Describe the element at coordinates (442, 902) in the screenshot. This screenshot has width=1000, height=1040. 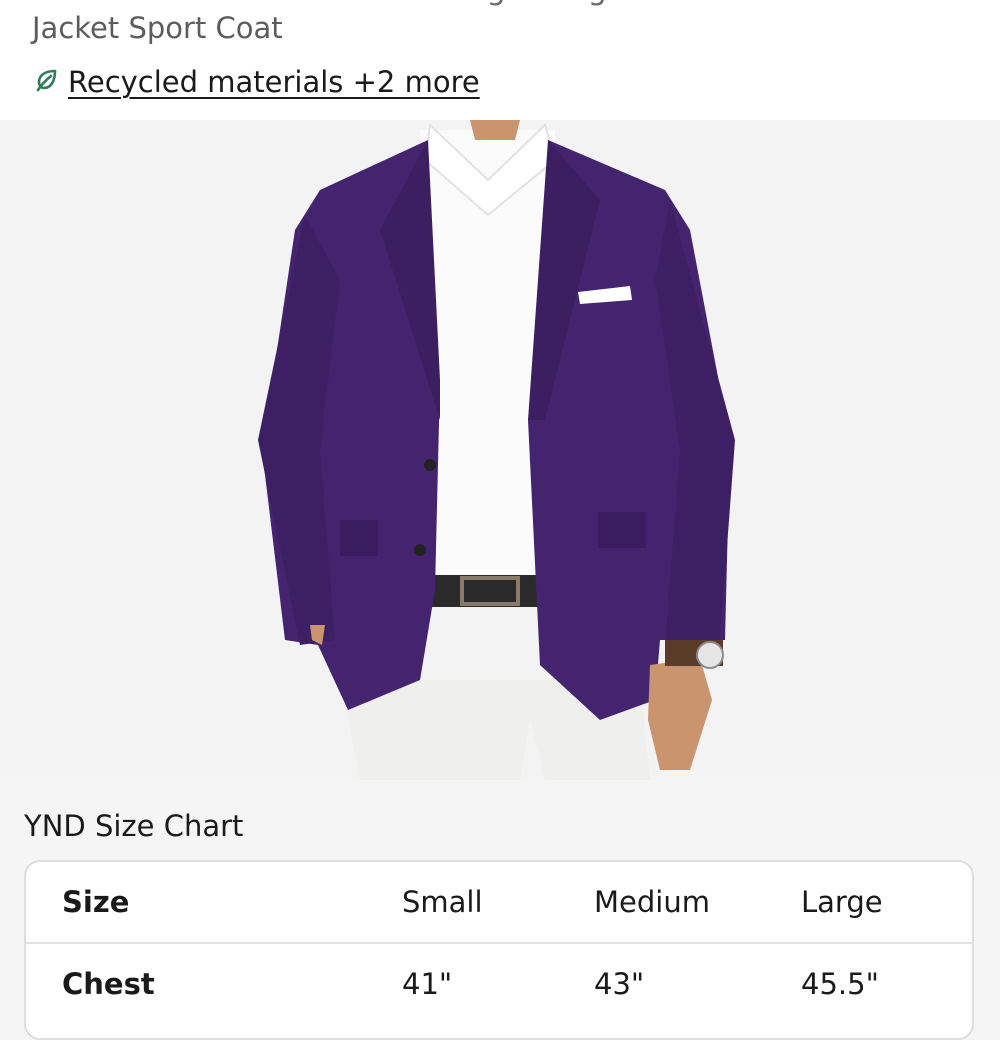
I see `header-small: Small` at that location.